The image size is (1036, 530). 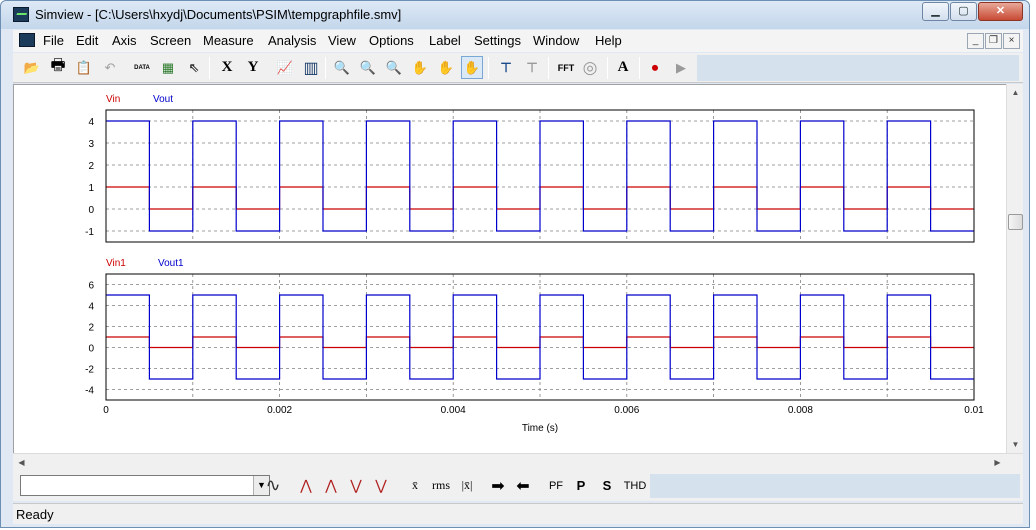 I want to click on x-axis-label: Time (s), so click(x=540, y=428).